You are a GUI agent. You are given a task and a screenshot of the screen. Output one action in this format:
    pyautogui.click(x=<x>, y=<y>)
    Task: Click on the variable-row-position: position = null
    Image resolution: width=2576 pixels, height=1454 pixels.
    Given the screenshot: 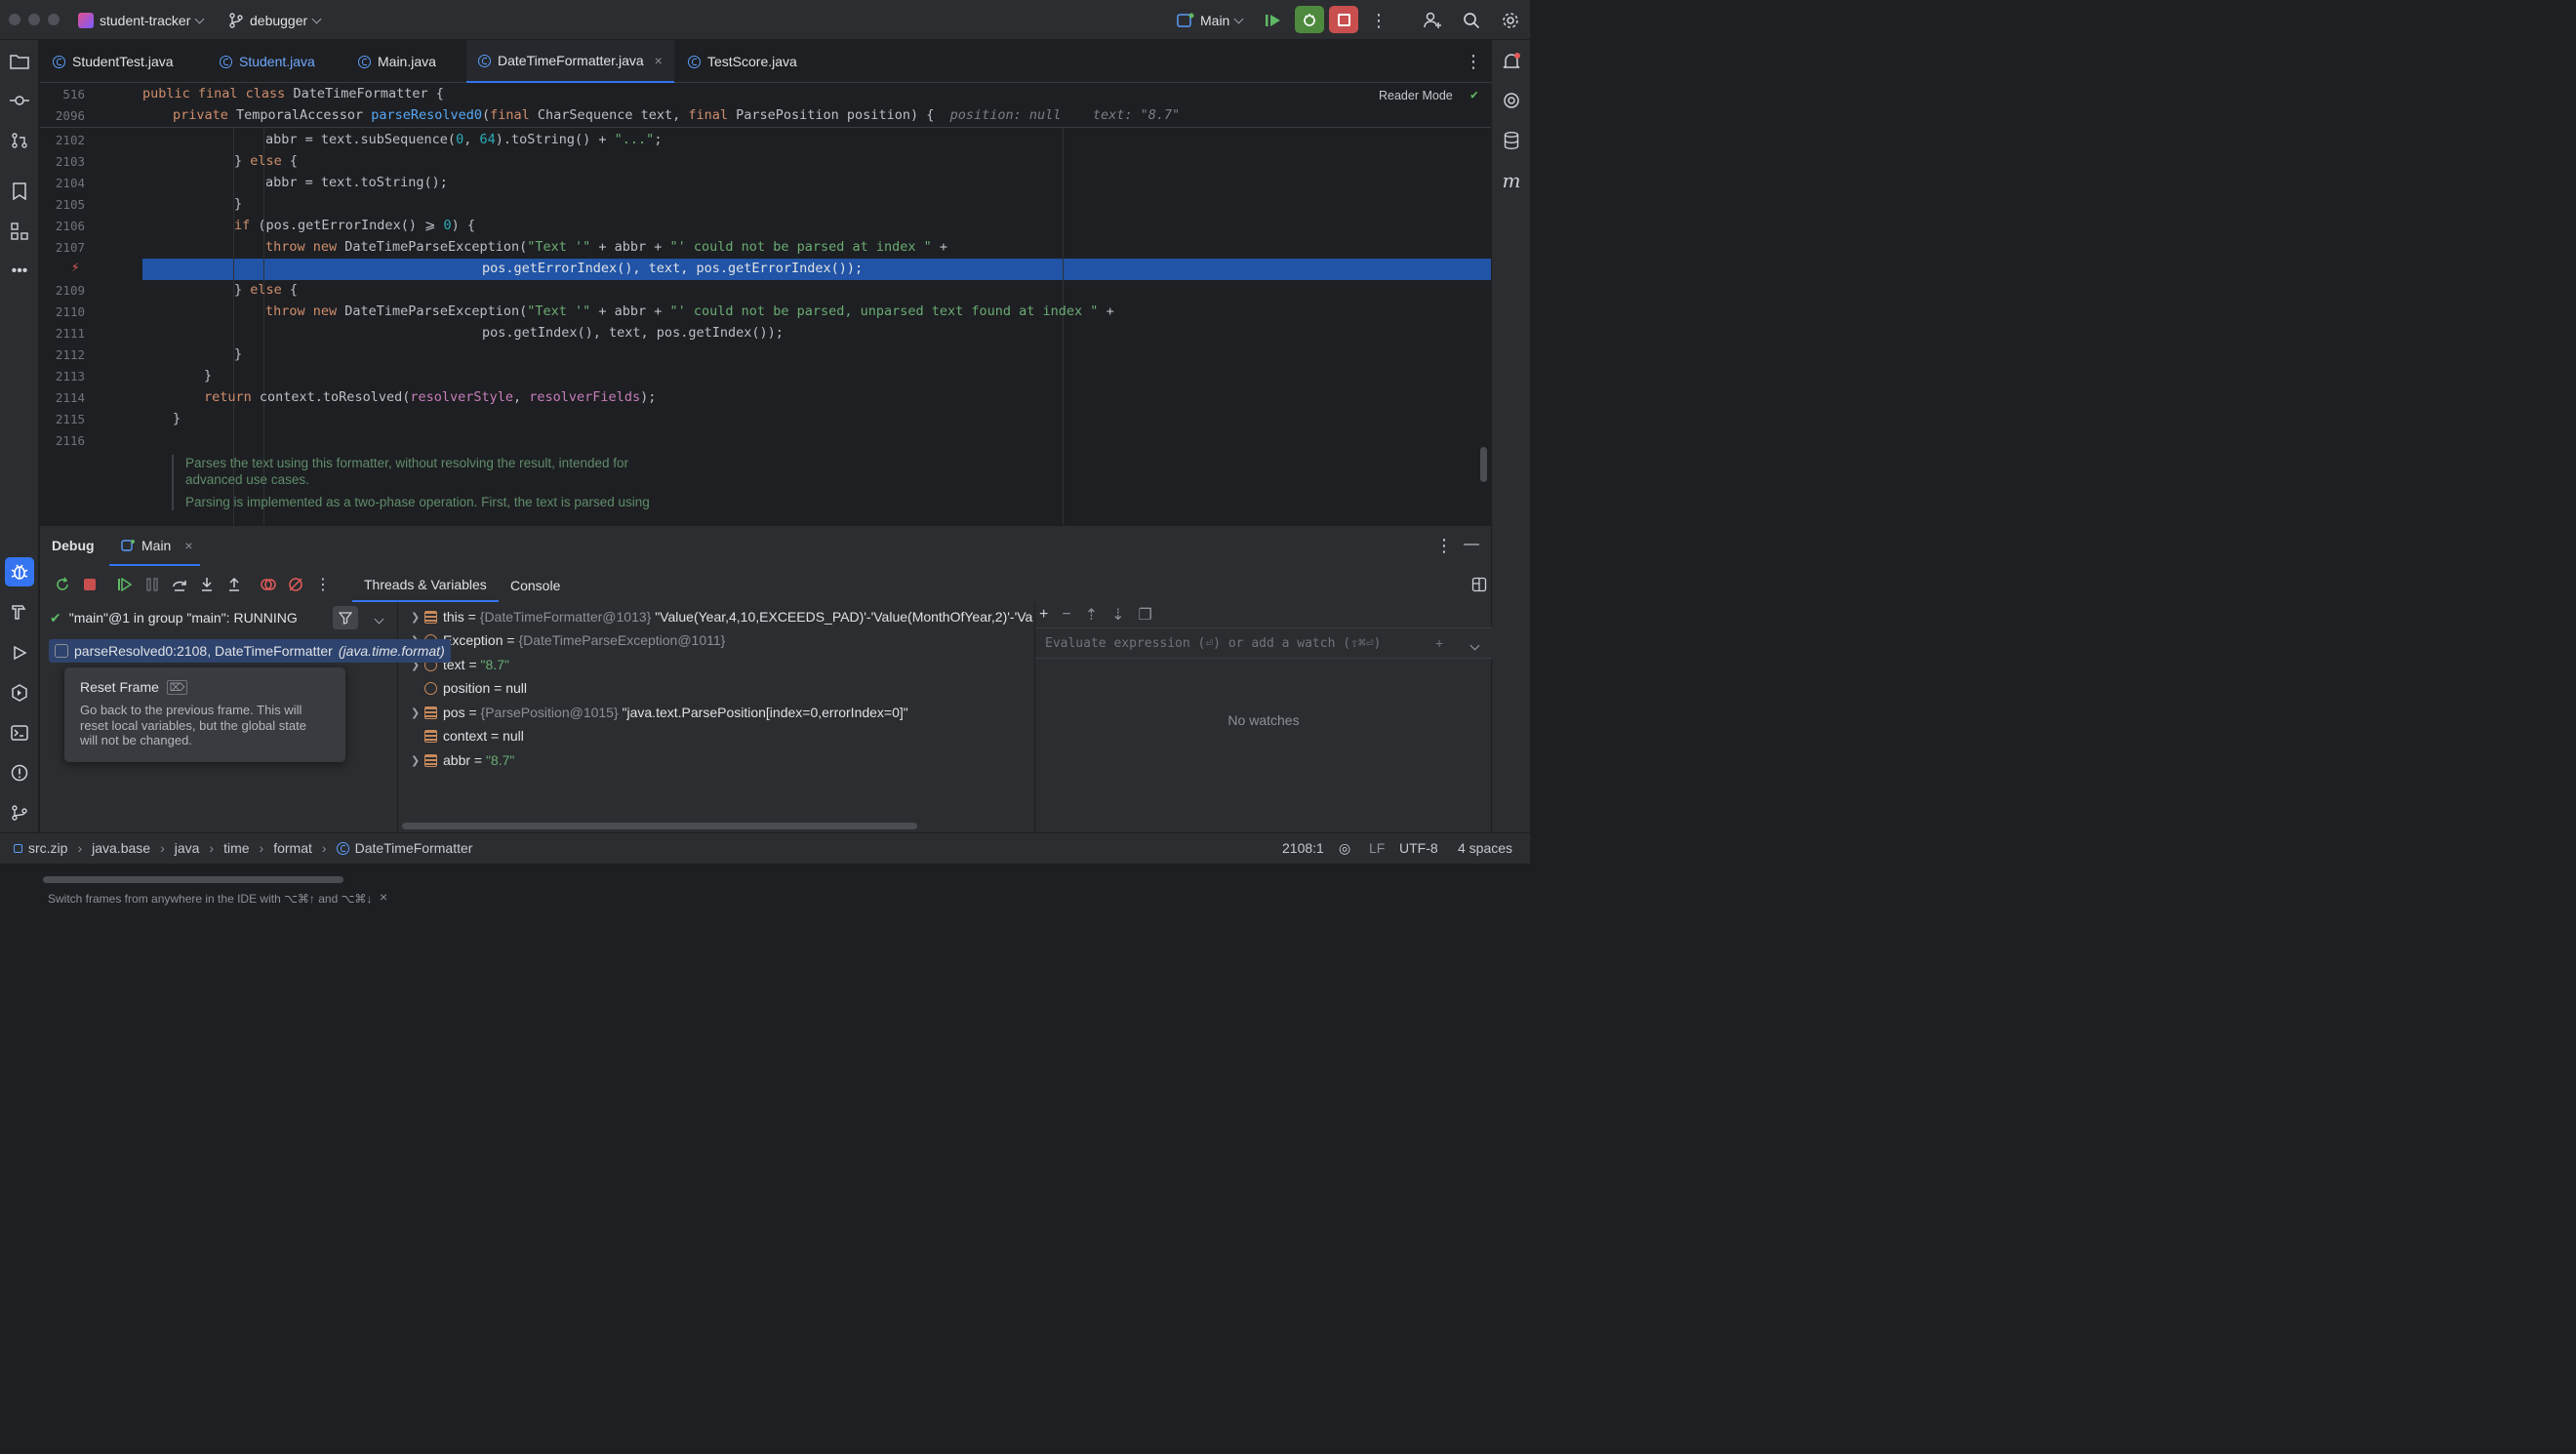 What is the action you would take?
    pyautogui.click(x=469, y=688)
    